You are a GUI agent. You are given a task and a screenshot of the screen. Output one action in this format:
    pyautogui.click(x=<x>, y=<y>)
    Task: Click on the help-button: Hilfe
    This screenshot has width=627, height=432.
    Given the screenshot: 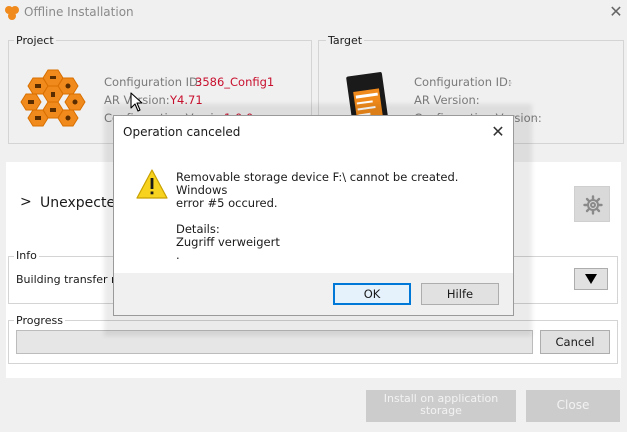 What is the action you would take?
    pyautogui.click(x=460, y=294)
    